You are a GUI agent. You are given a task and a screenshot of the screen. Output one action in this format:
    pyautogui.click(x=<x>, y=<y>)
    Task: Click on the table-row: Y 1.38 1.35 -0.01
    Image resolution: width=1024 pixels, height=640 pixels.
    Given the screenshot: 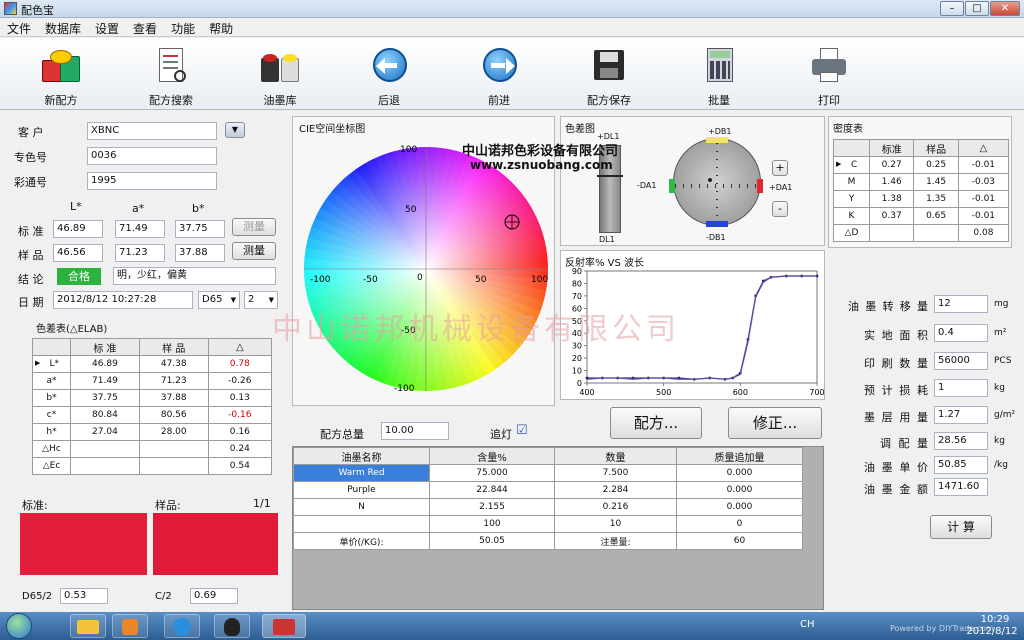 What is the action you would take?
    pyautogui.click(x=921, y=199)
    